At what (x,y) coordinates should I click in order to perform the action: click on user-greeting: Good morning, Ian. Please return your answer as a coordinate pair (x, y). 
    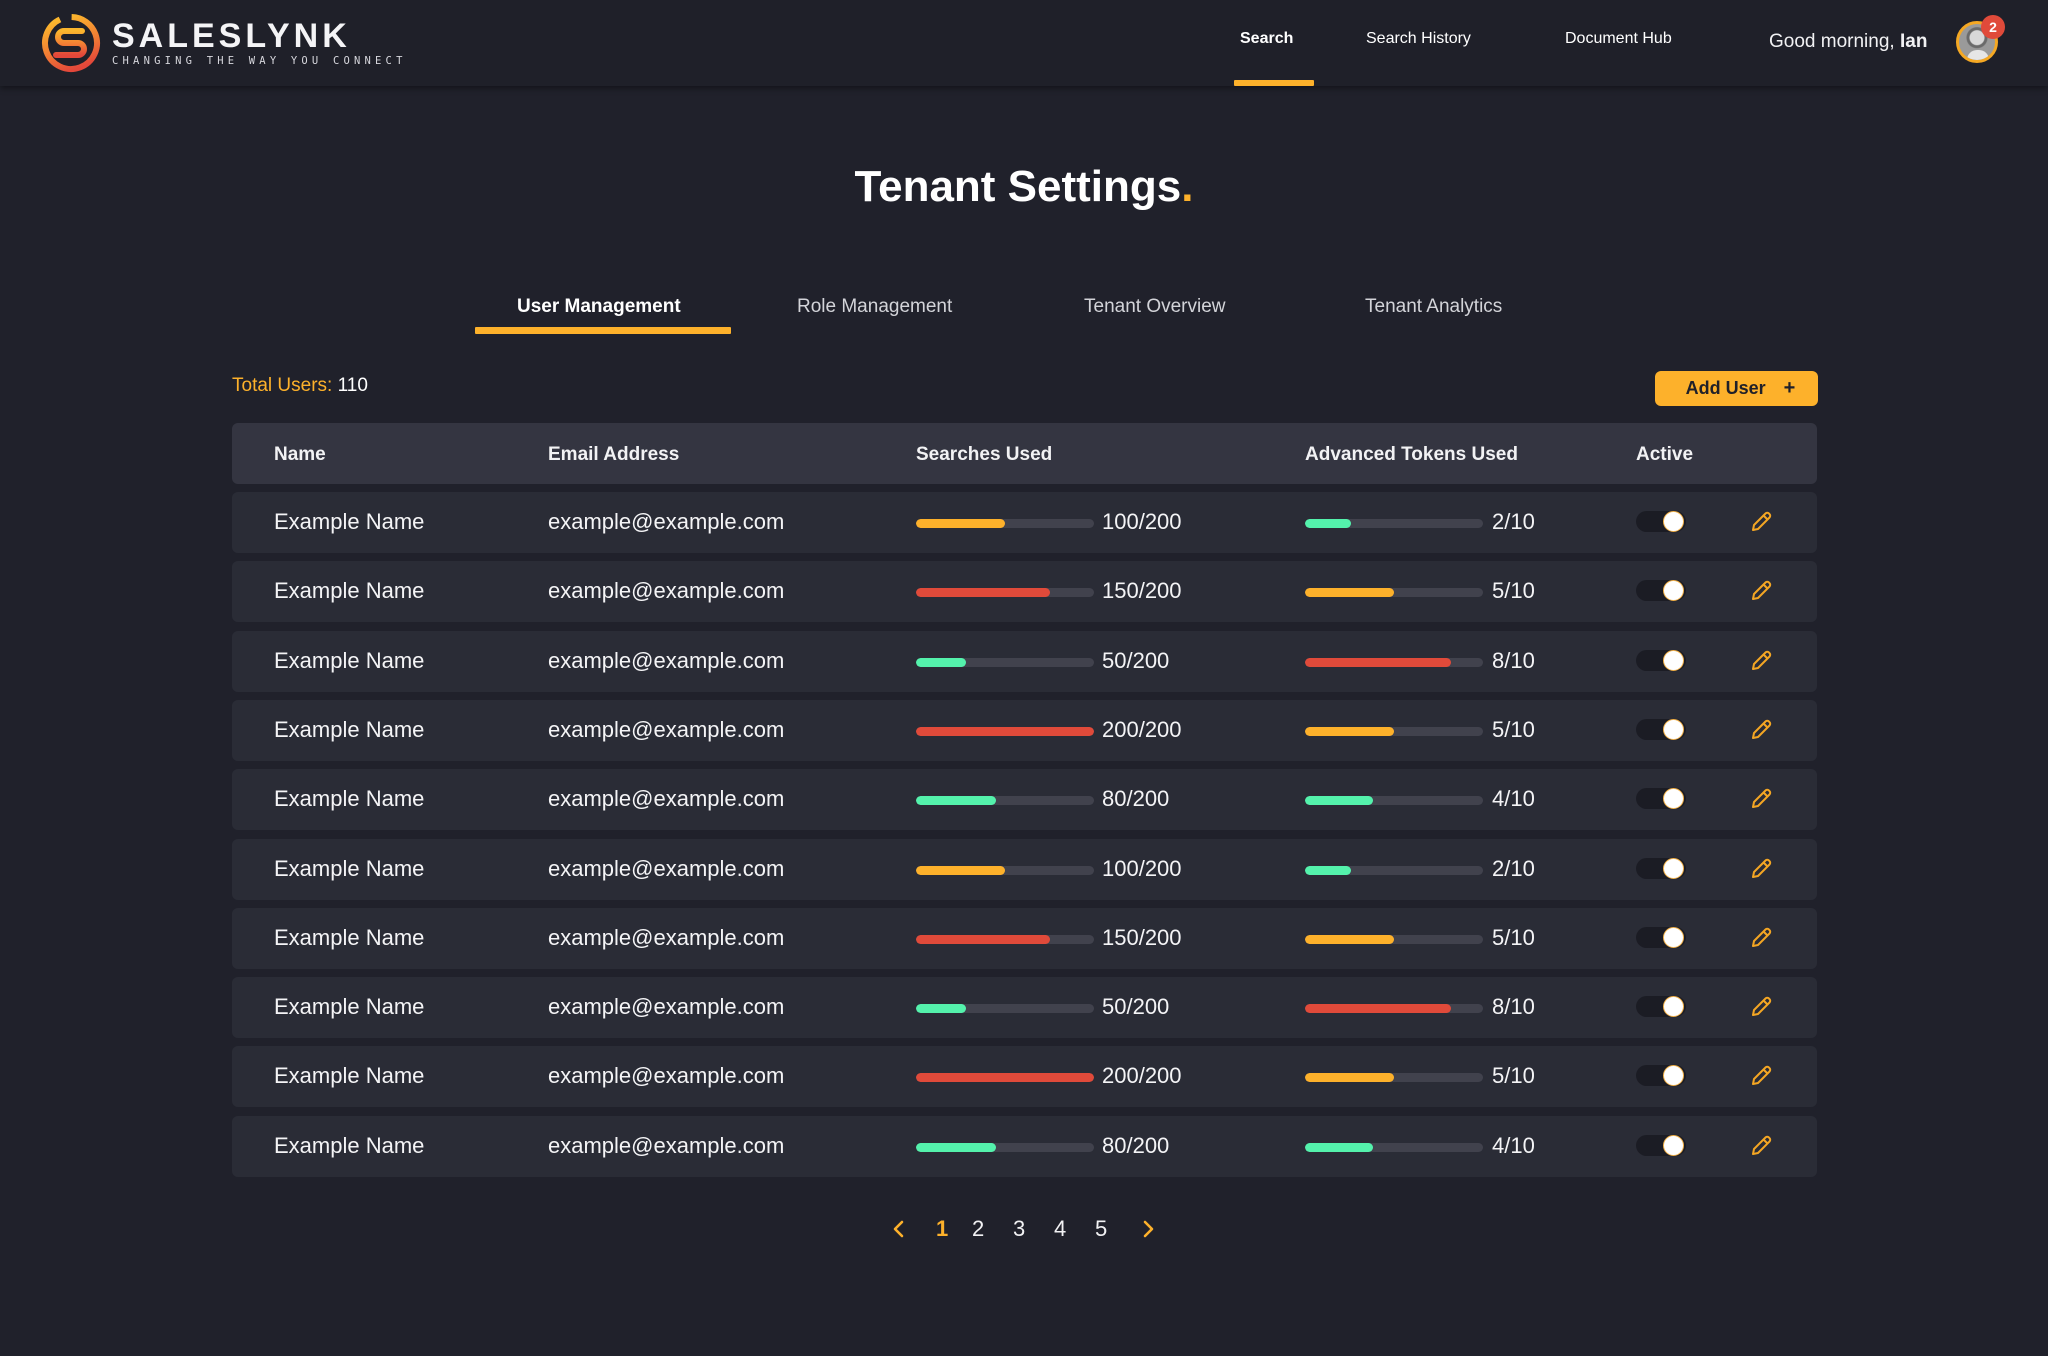
    Looking at the image, I should click on (1848, 42).